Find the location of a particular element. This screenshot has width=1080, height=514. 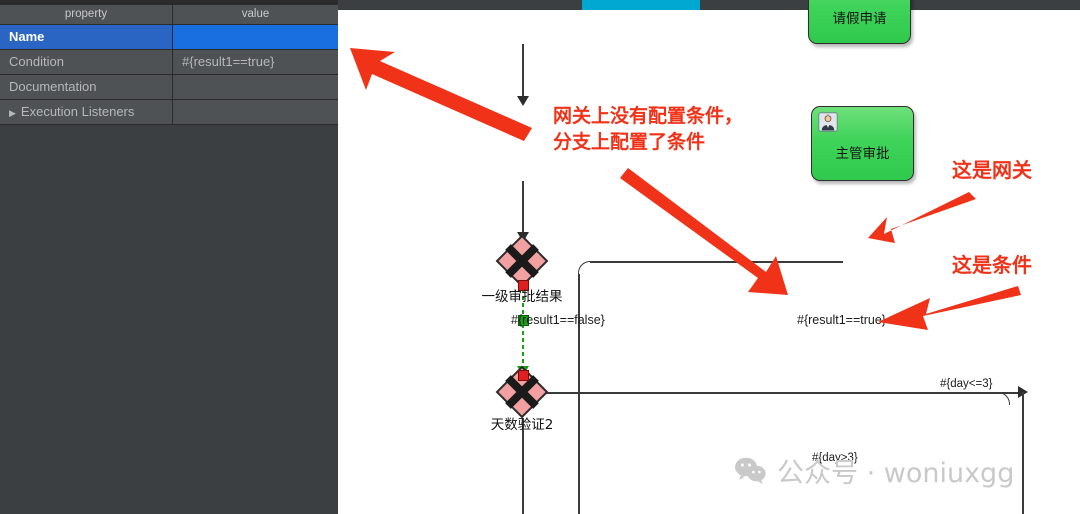

table-row-execution-listeners: ▶ Execution Listeners is located at coordinates (169, 112).